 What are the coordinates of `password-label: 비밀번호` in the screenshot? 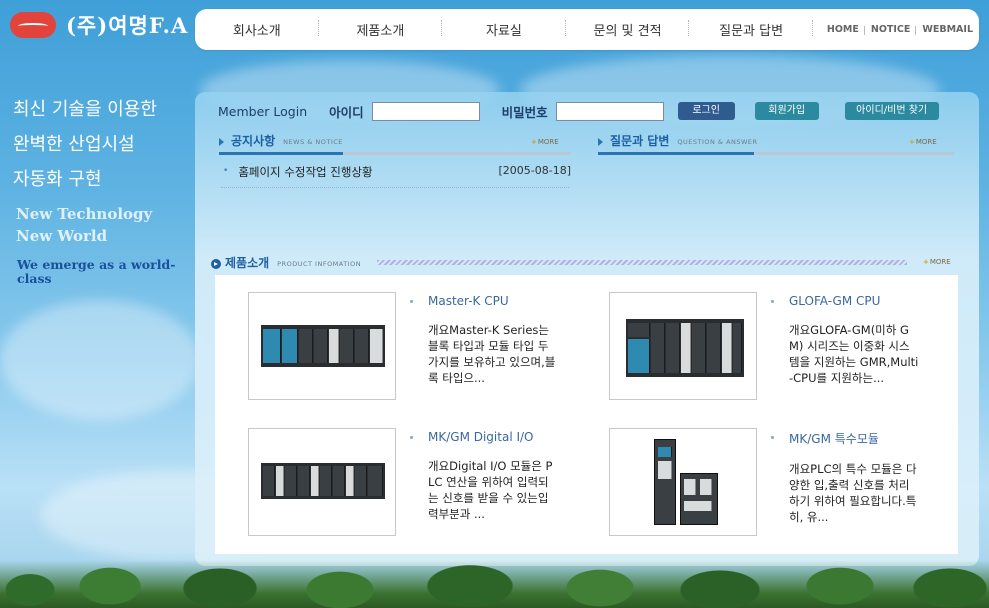 It's located at (524, 112).